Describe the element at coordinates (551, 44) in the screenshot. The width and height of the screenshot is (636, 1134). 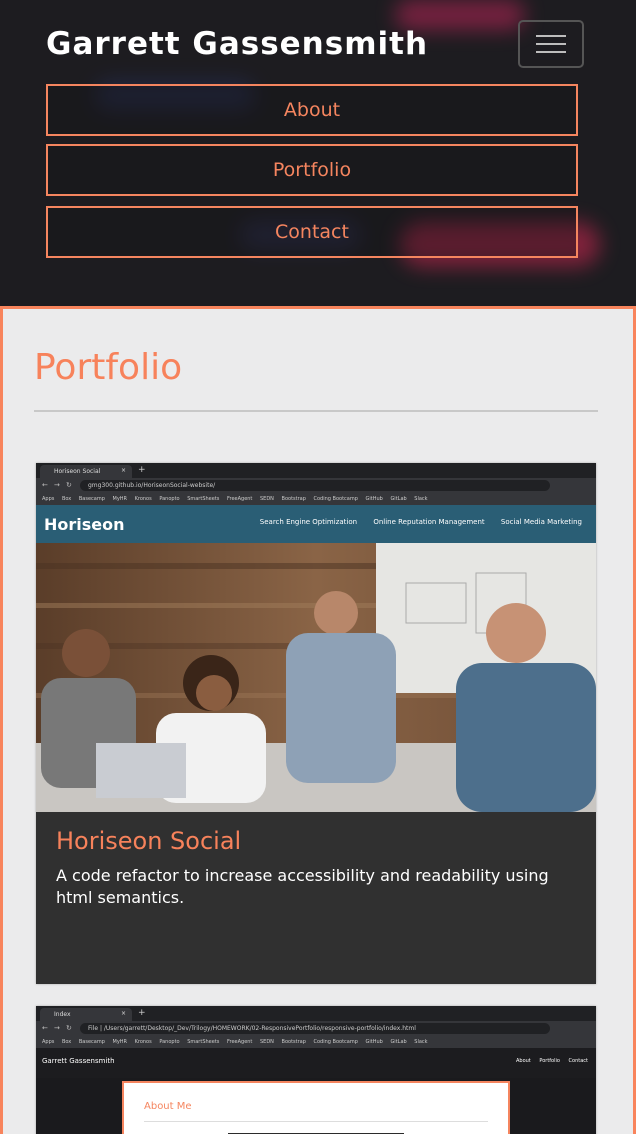
I see `navbar-toggle-button` at that location.